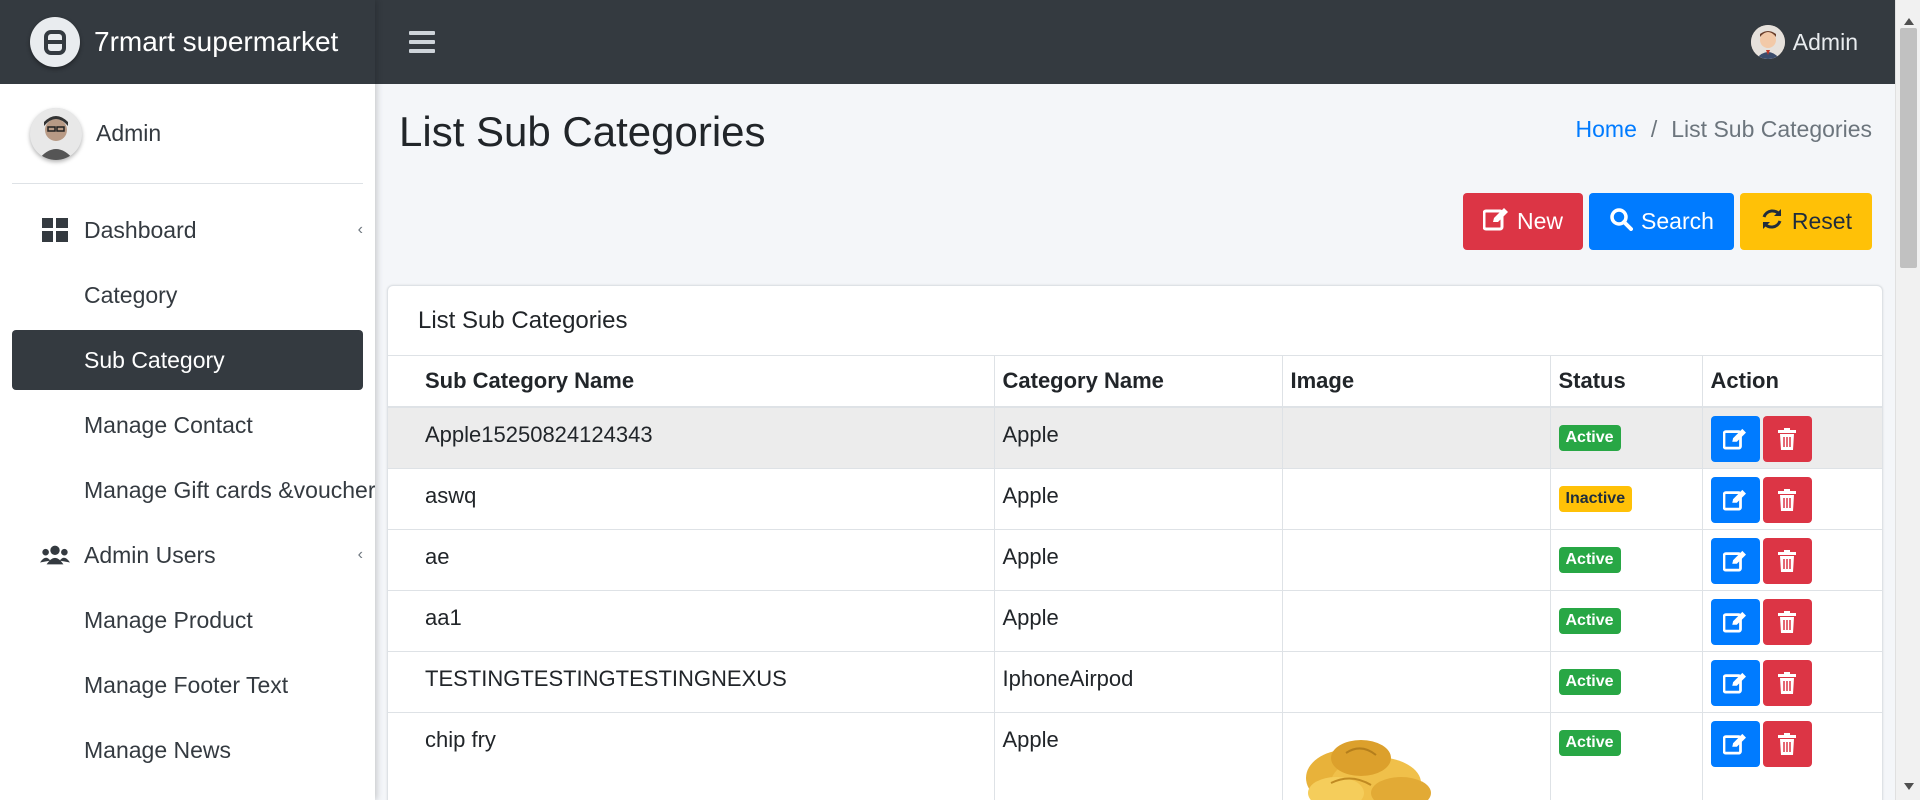 The image size is (1920, 800). What do you see at coordinates (187, 555) in the screenshot?
I see `sidebar-item-admin-users: Admin Users ‹` at bounding box center [187, 555].